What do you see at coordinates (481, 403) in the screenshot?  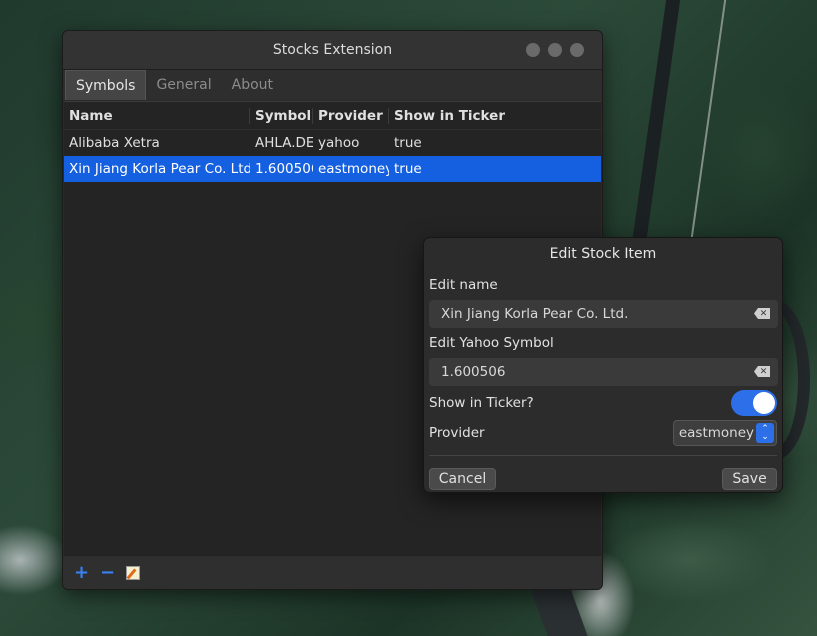 I see `show-in-ticker-label: Show in Ticker?` at bounding box center [481, 403].